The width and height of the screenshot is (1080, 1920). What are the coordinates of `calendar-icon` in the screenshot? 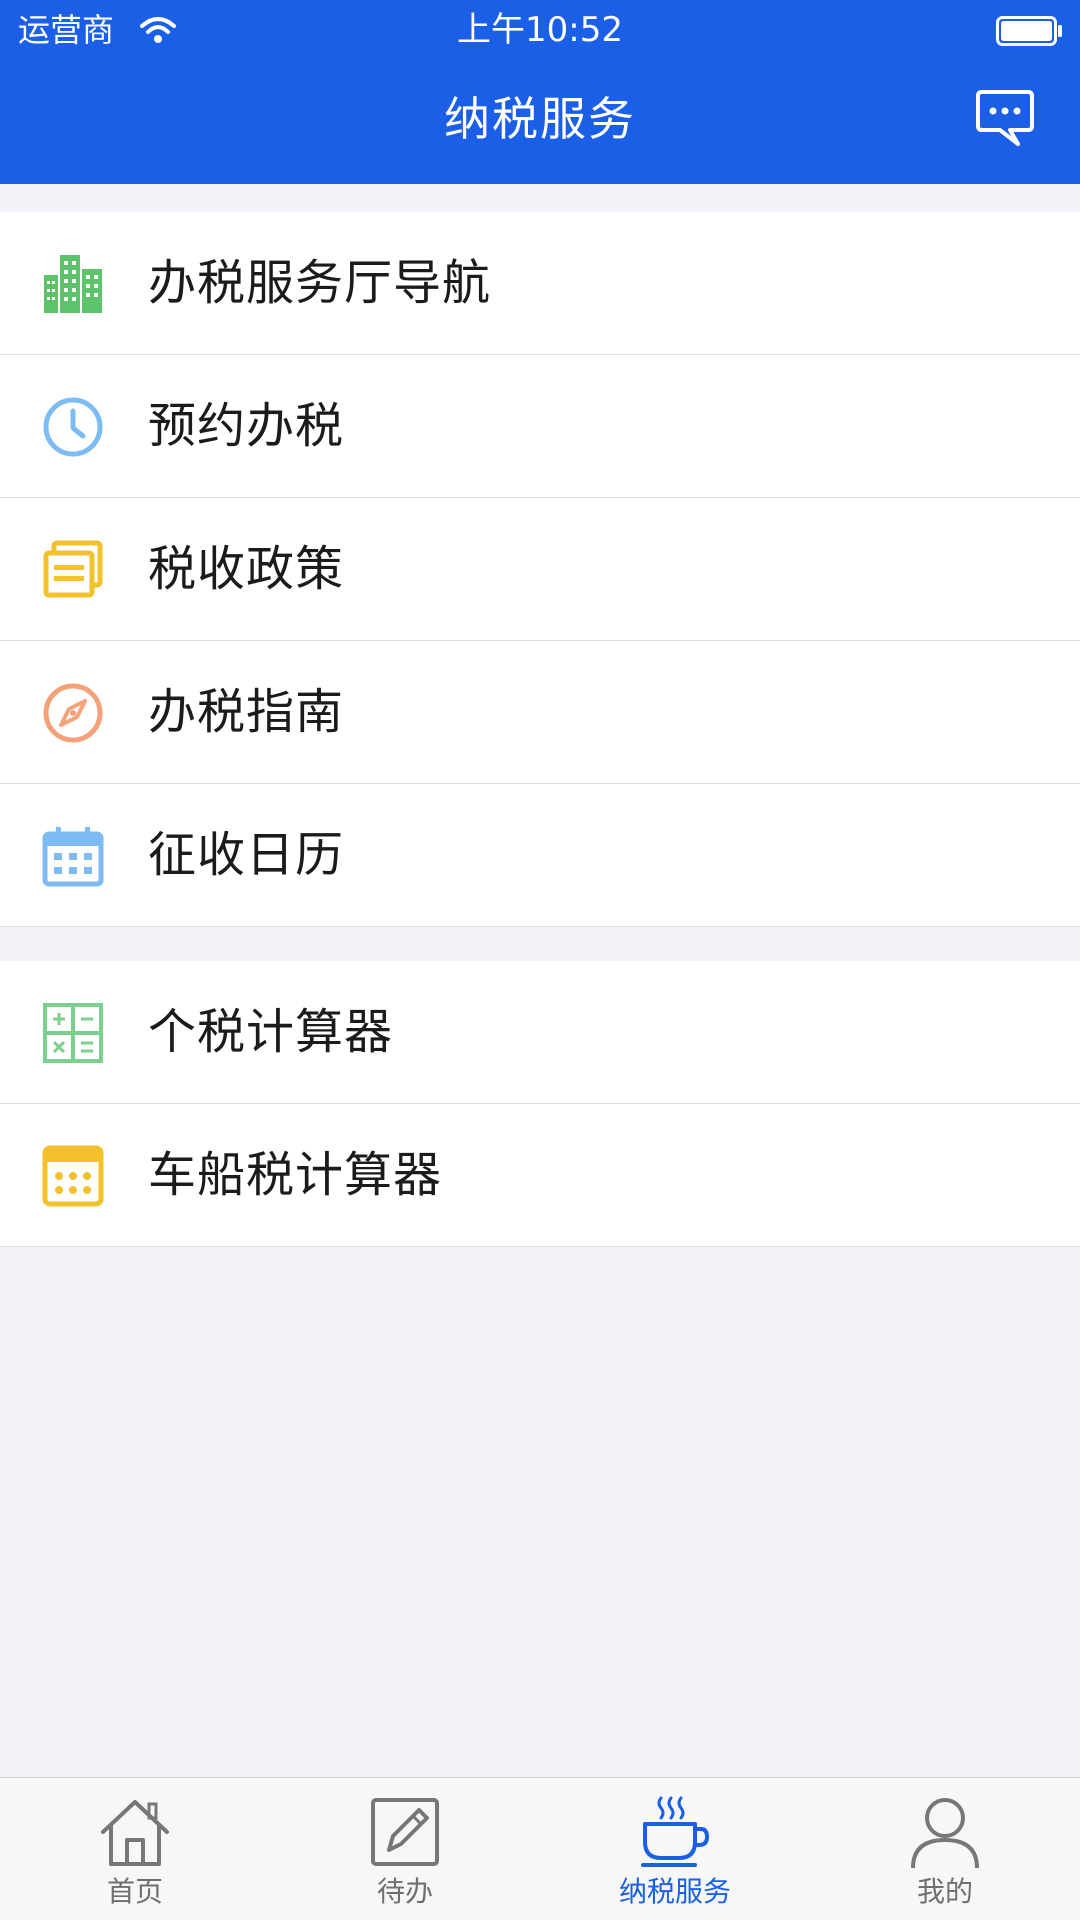 It's located at (73, 857).